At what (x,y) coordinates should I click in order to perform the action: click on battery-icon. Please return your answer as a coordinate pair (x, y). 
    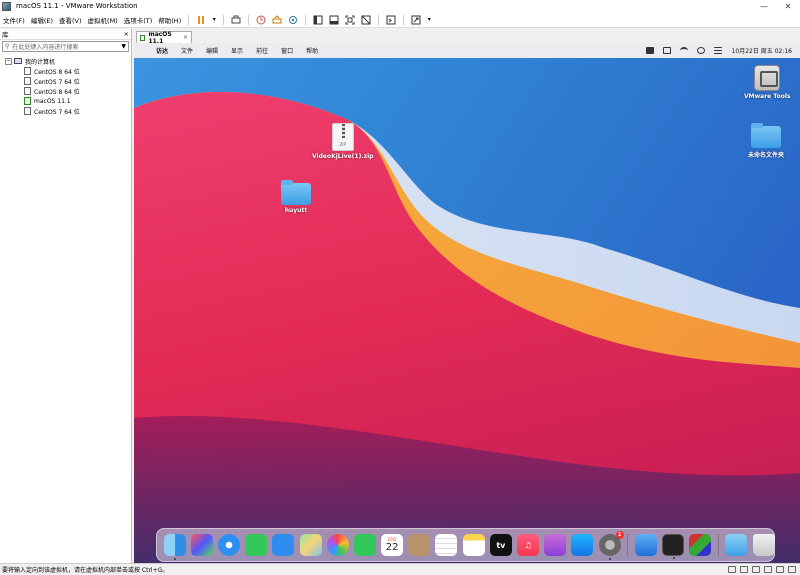
    Looking at the image, I should click on (666, 50).